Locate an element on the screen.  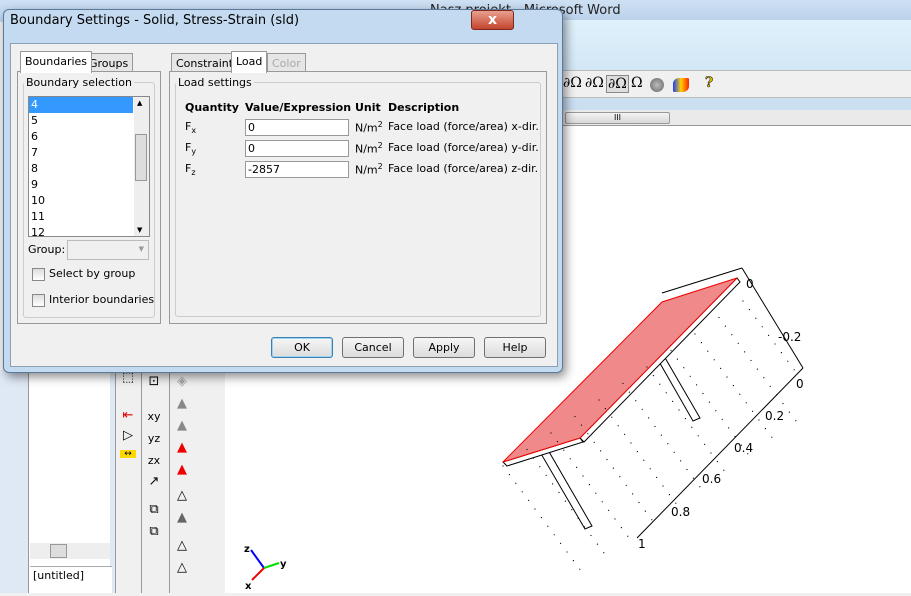
apply-button: Apply is located at coordinates (444, 347).